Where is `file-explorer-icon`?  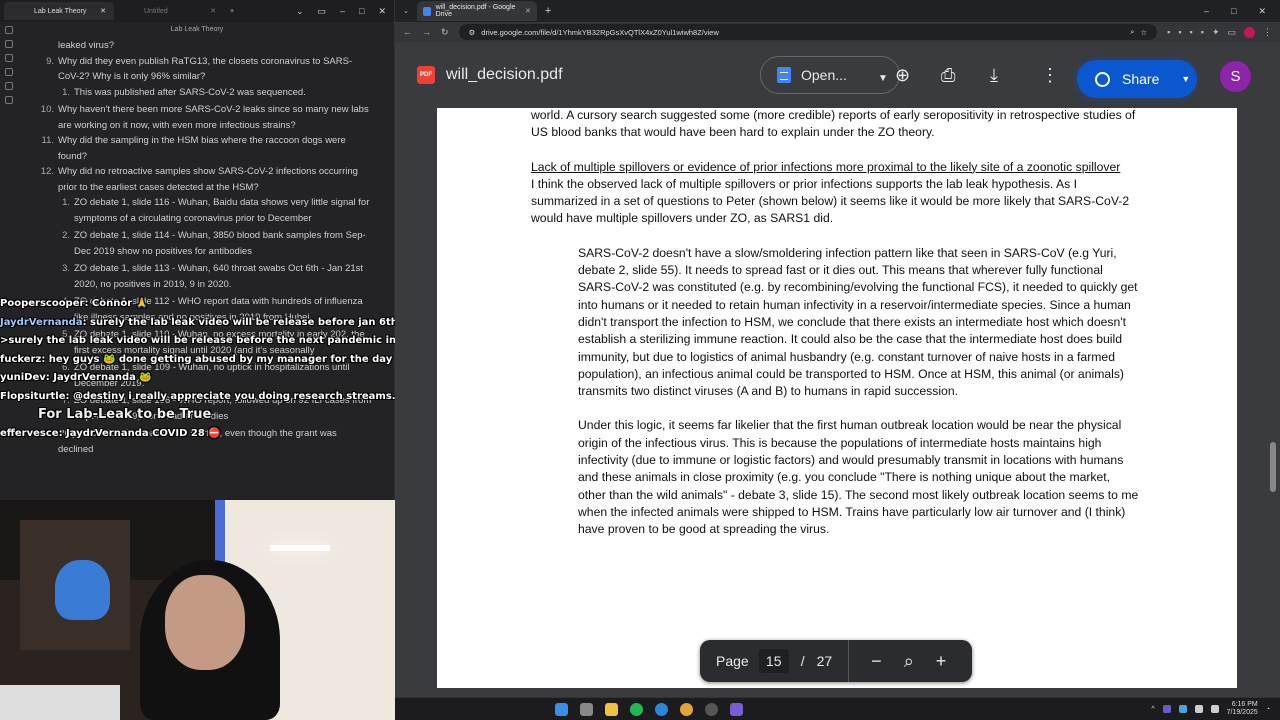
file-explorer-icon is located at coordinates (611, 709).